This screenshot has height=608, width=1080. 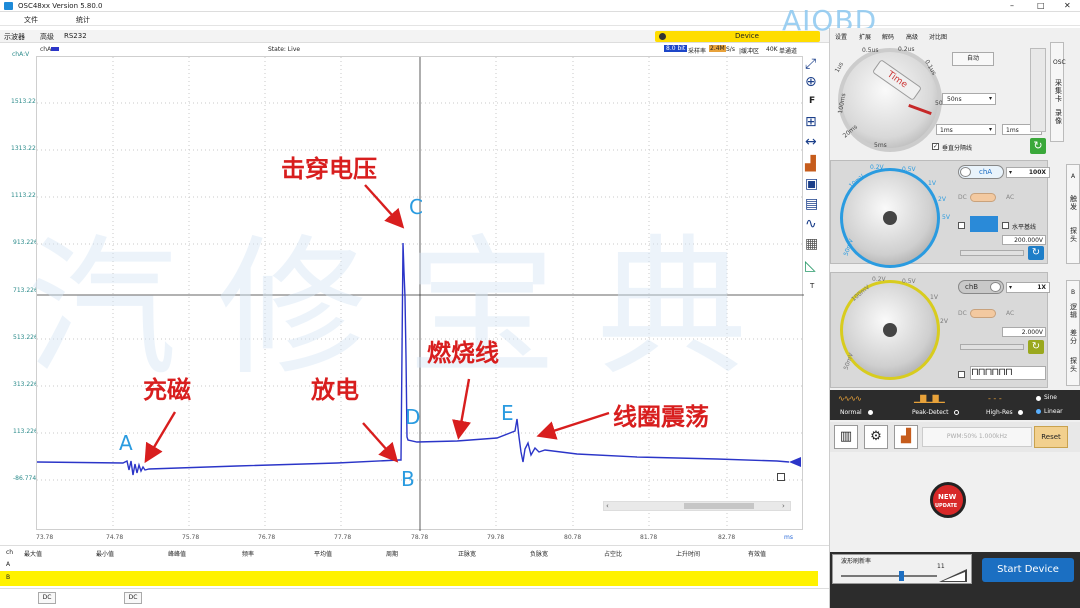 What do you see at coordinates (906, 437) in the screenshot?
I see `fft-icon: ▟` at bounding box center [906, 437].